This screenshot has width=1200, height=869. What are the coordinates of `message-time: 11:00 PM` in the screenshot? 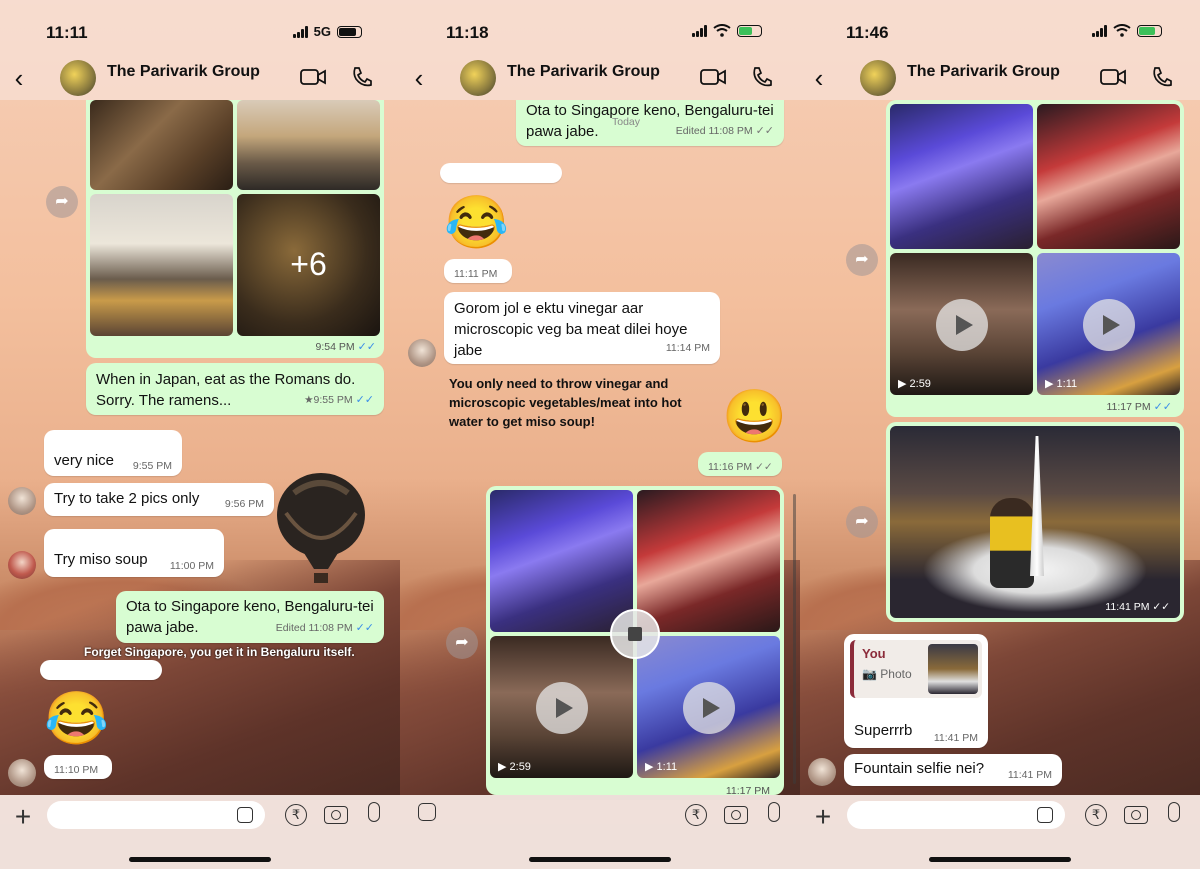 It's located at (191, 566).